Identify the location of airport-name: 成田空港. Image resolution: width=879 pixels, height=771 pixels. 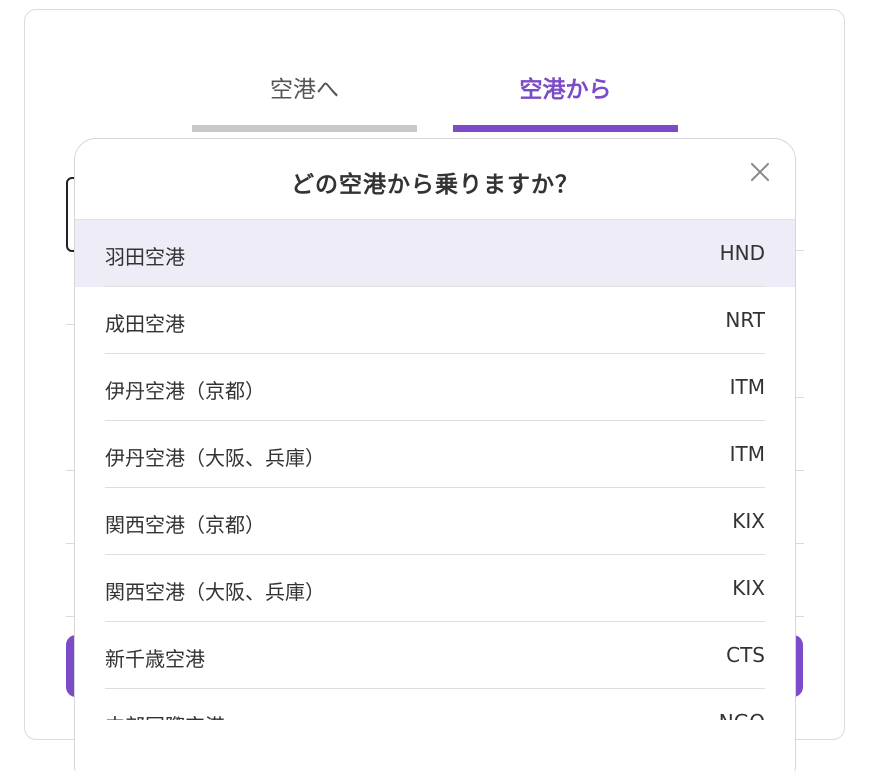
(145, 324).